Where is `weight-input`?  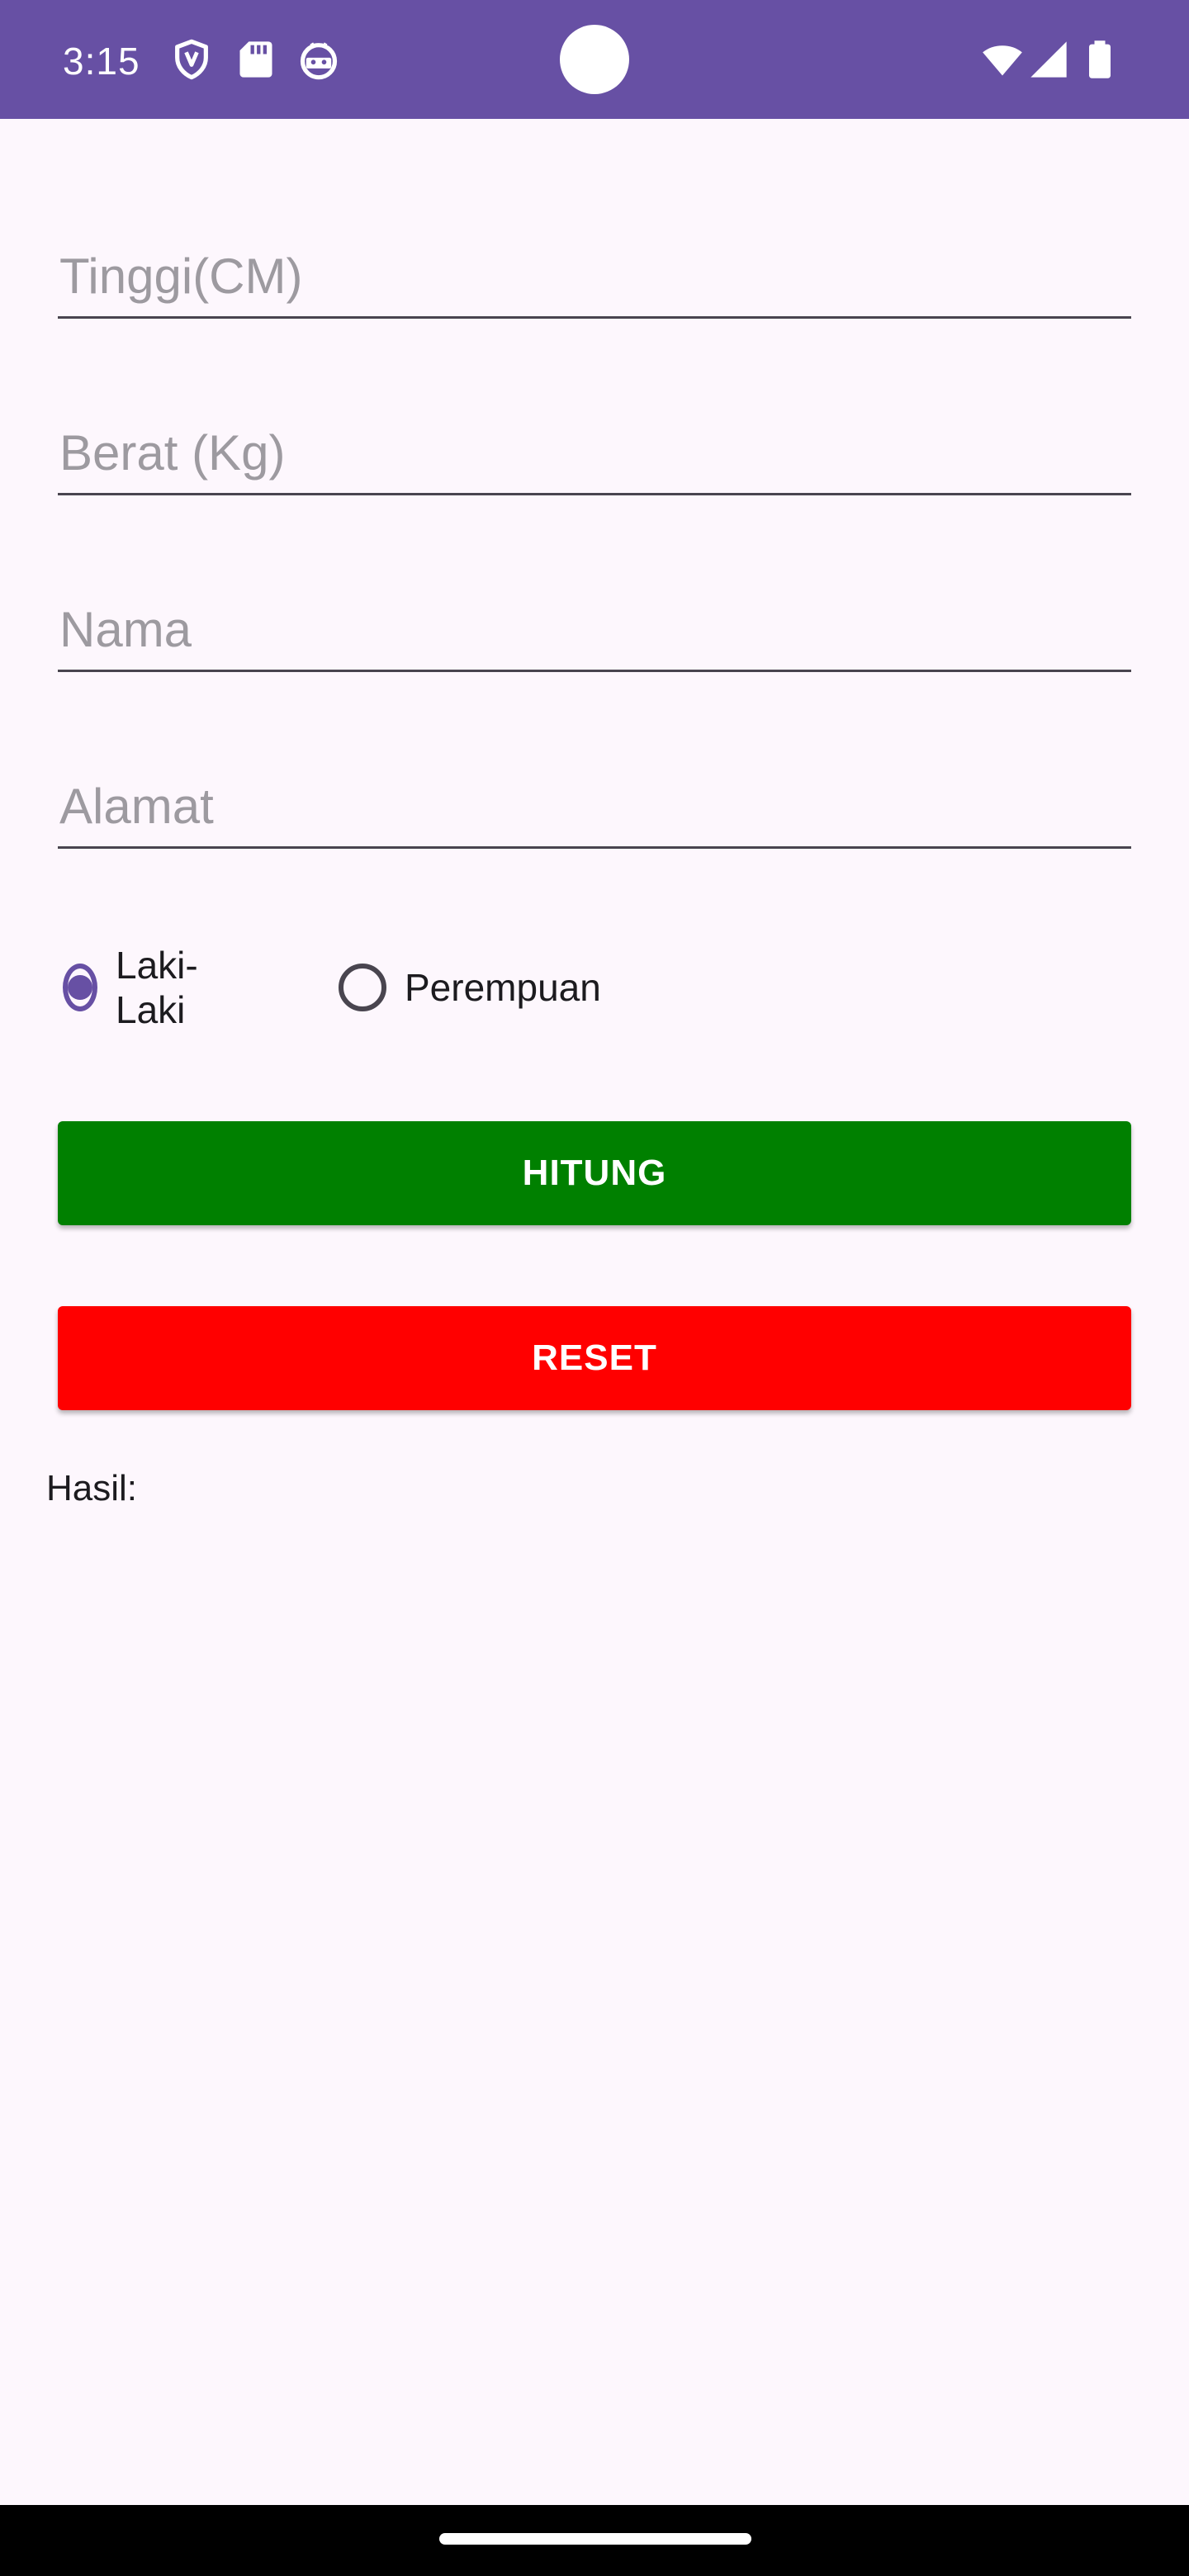 weight-input is located at coordinates (594, 454).